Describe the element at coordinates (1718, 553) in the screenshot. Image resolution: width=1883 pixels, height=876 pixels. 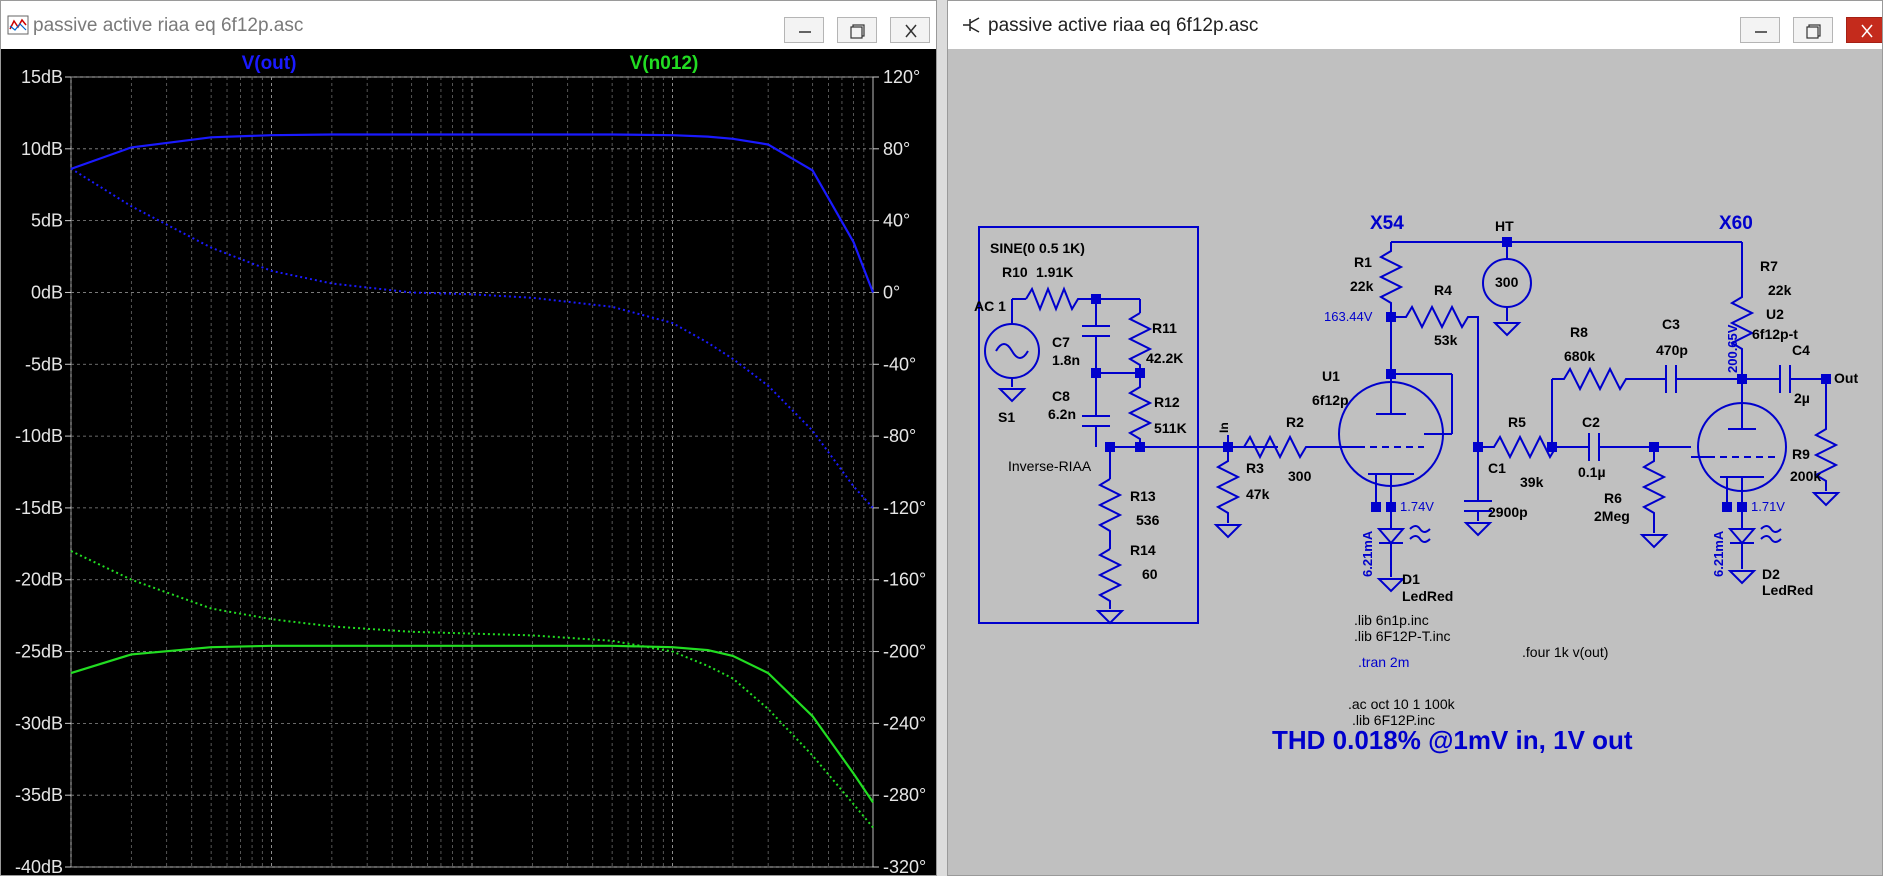
I see `current-u2: 6.21mA` at that location.